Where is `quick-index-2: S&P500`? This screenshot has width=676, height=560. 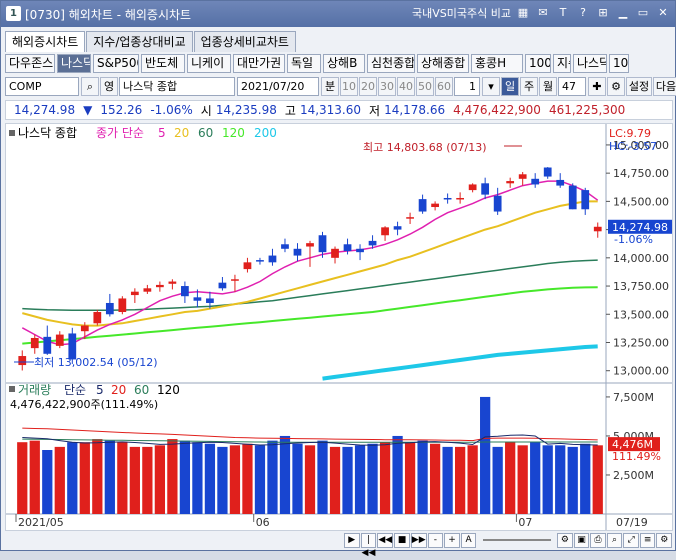
quick-index-2: S&P500 is located at coordinates (116, 63).